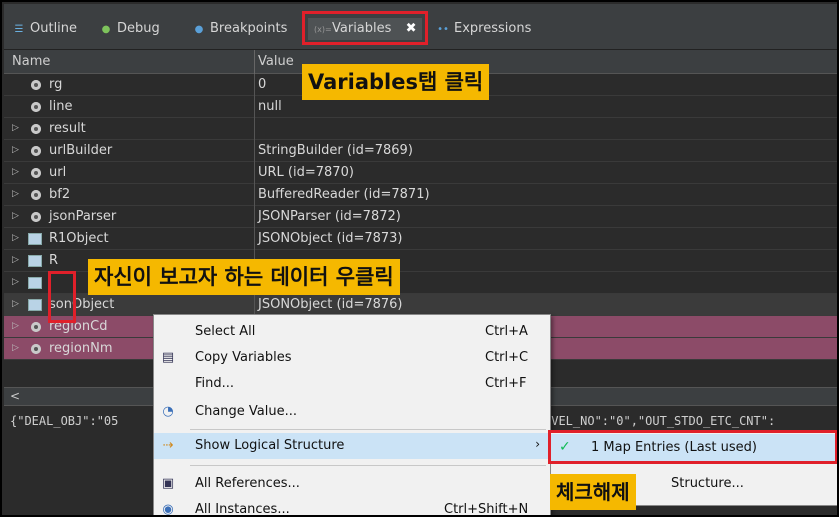  Describe the element at coordinates (344, 194) in the screenshot. I see `row-value: BufferedReader (id=7871)` at that location.